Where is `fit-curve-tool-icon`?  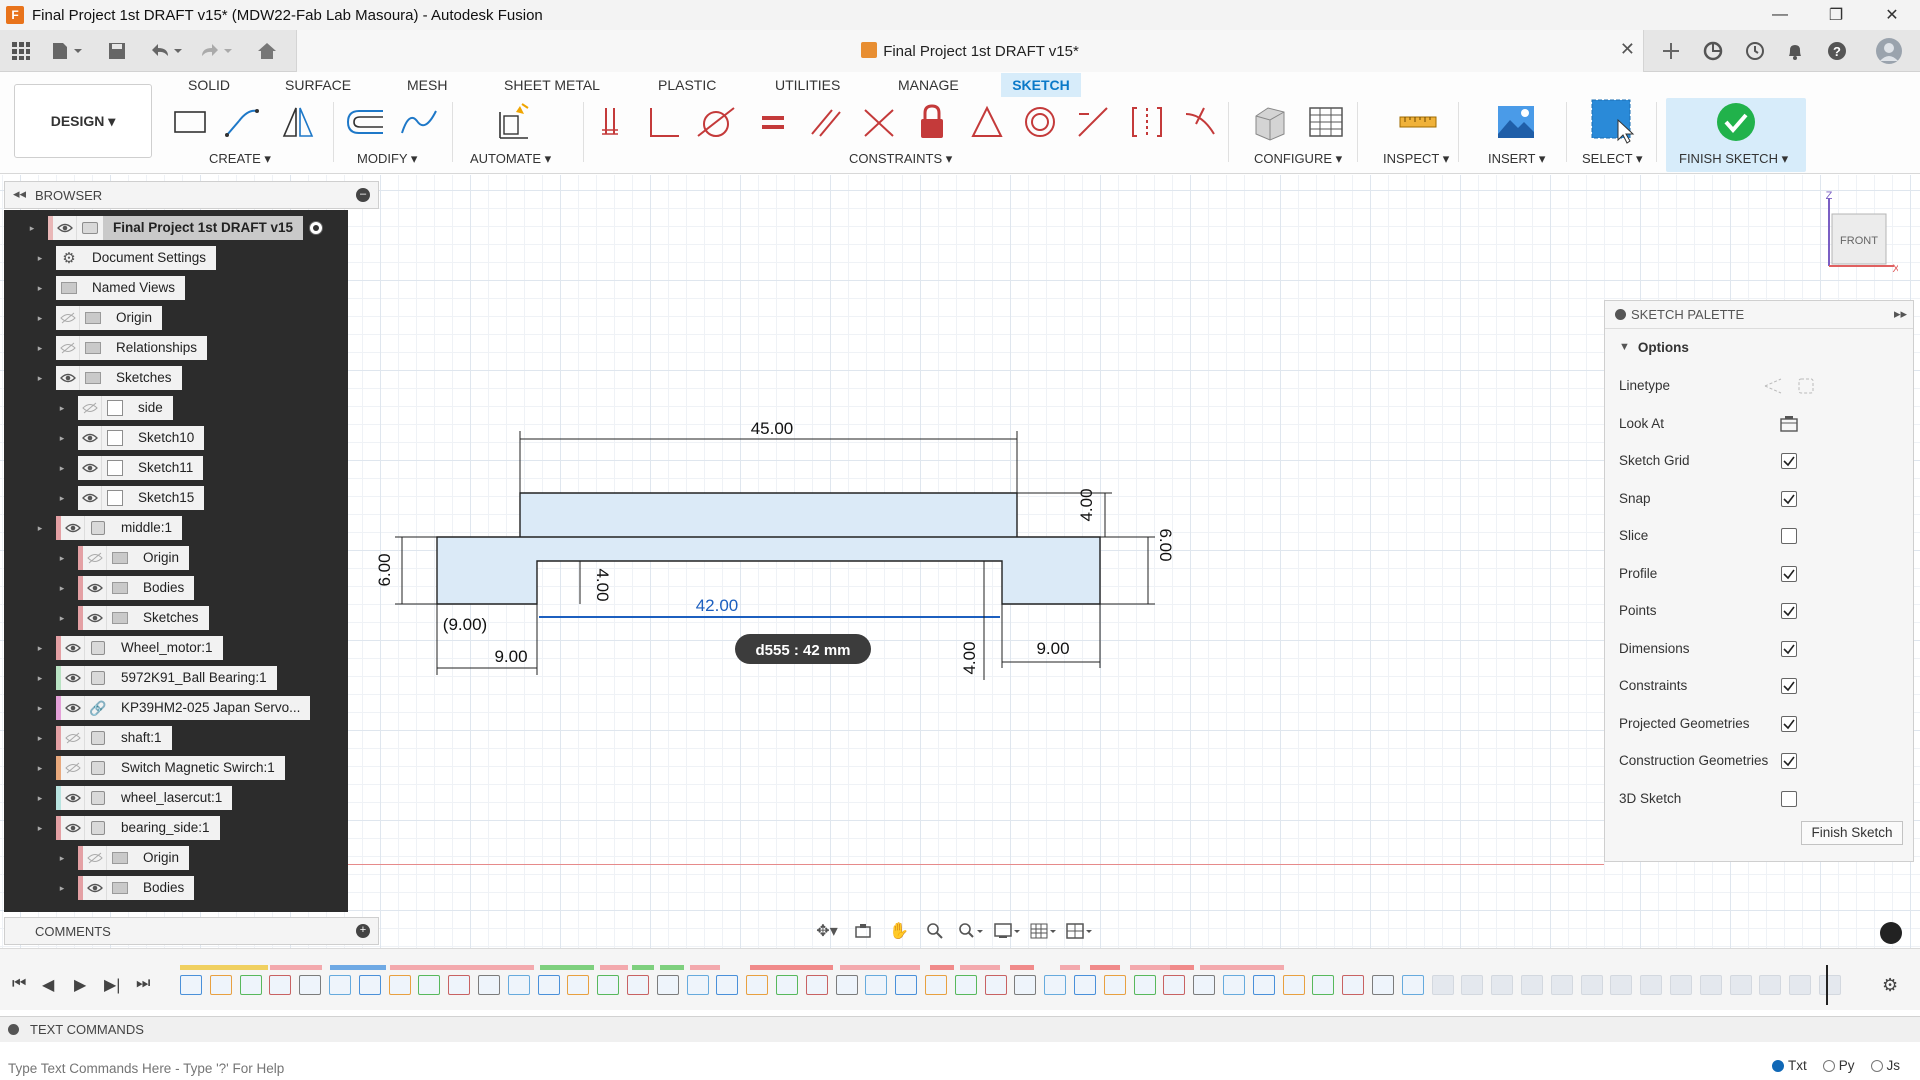 fit-curve-tool-icon is located at coordinates (419, 122).